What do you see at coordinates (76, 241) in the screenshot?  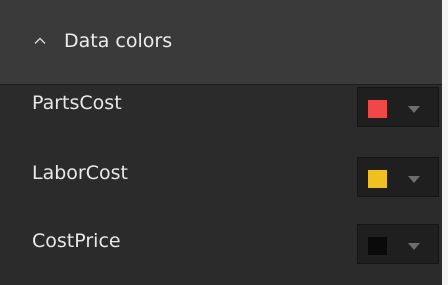 I see `series-label: CostPrice` at bounding box center [76, 241].